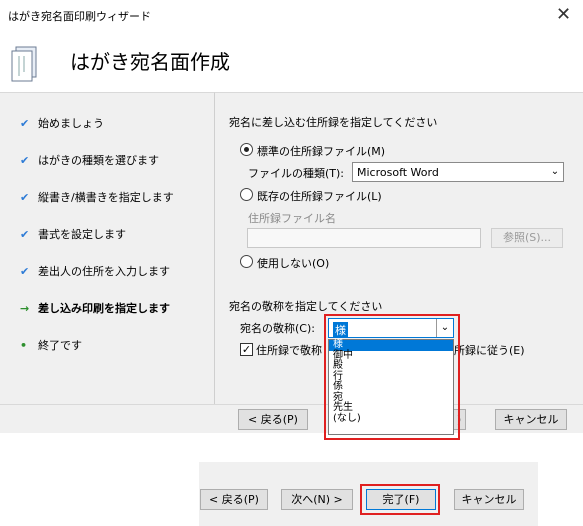  I want to click on file-name-label: 住所録ファイル名, so click(292, 218).